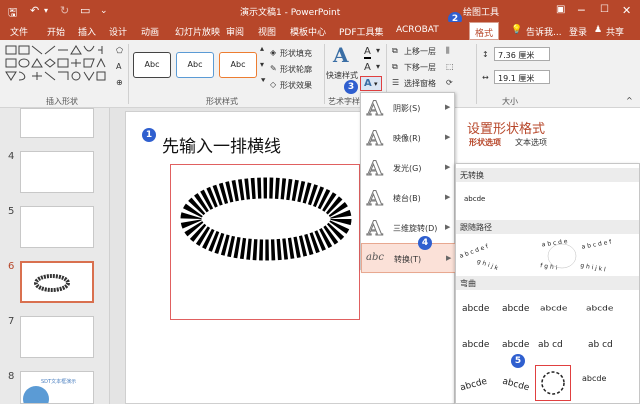 Image resolution: width=640 pixels, height=404 pixels. What do you see at coordinates (522, 54) in the screenshot?
I see `height-input: 7.36 厘米` at bounding box center [522, 54].